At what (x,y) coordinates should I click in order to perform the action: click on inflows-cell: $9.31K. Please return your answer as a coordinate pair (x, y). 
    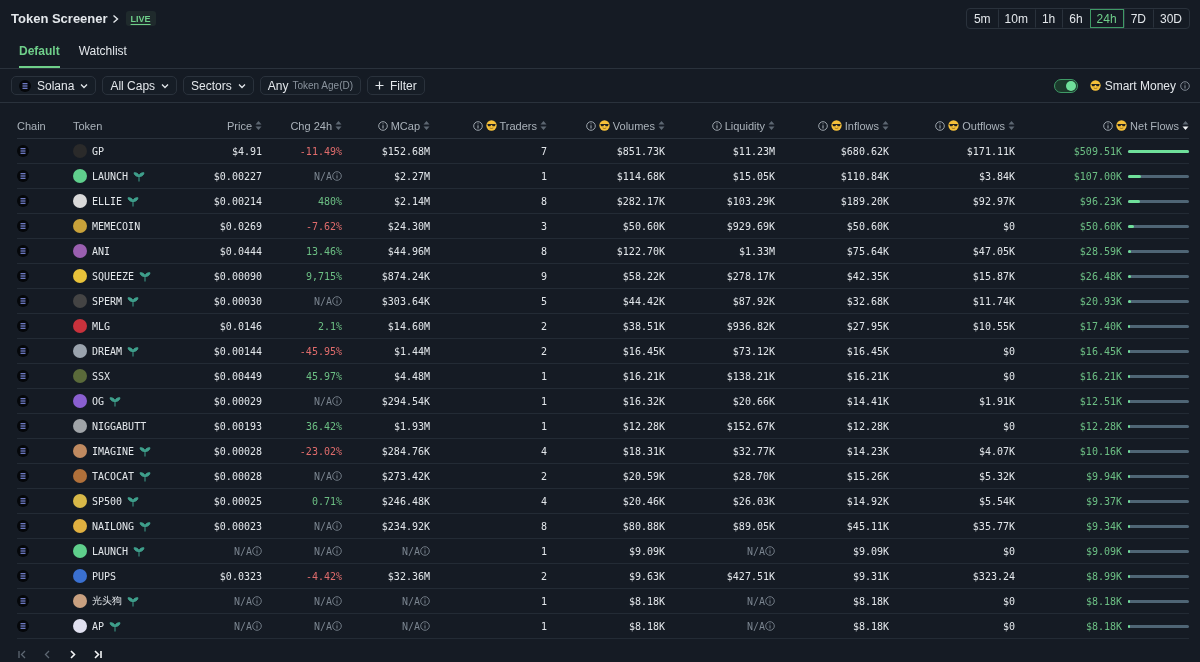
    Looking at the image, I should click on (870, 576).